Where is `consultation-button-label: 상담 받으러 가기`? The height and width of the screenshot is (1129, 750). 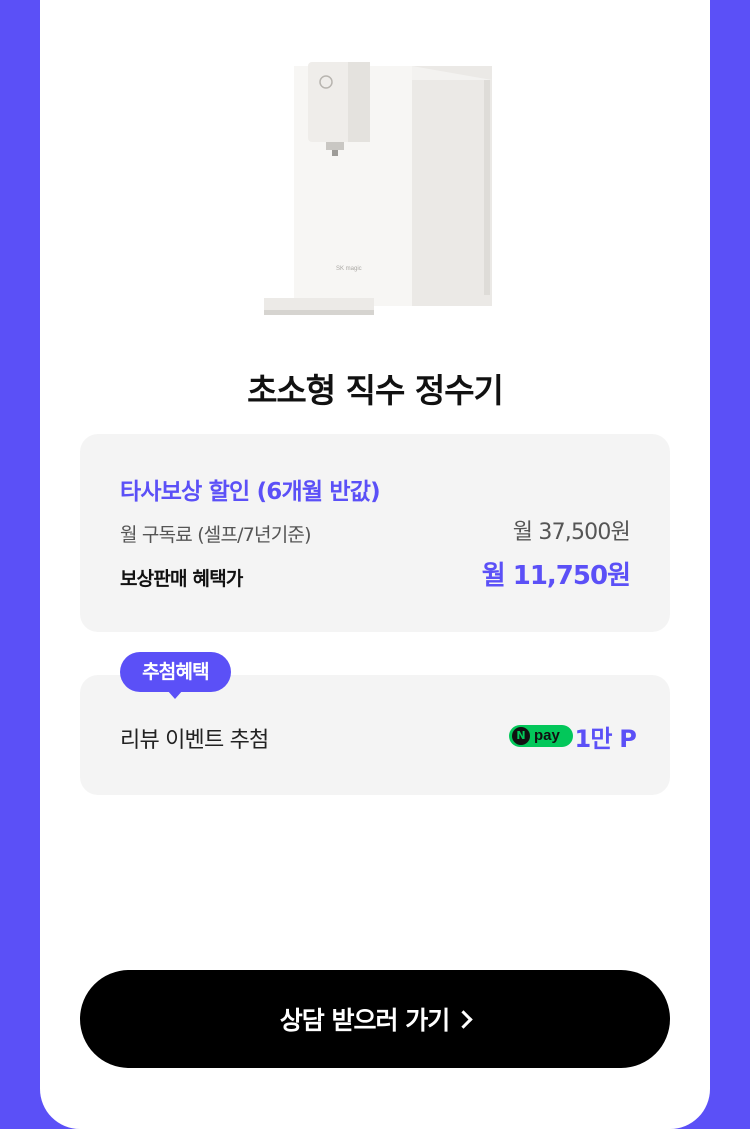 consultation-button-label: 상담 받으러 가기 is located at coordinates (364, 1020).